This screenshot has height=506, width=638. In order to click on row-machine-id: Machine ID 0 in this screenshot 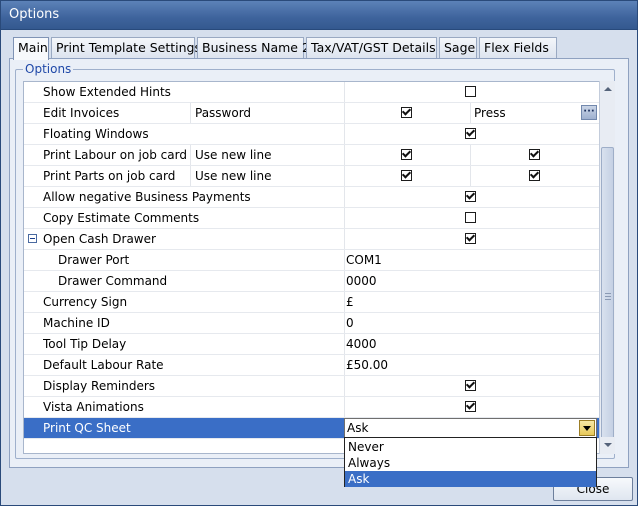, I will do `click(312, 323)`.